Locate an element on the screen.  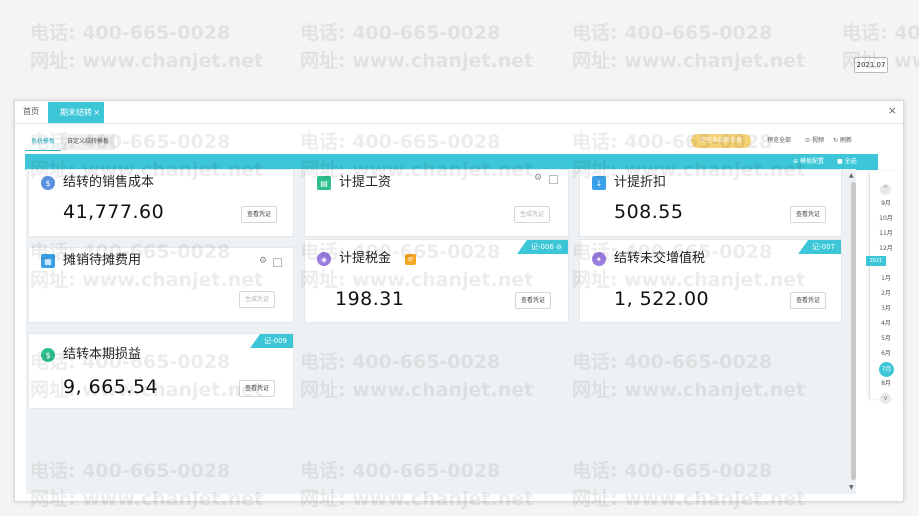
card-sales-cost: $ 结转的销售成本 41,777.60 查看凭证 is located at coordinates (161, 203).